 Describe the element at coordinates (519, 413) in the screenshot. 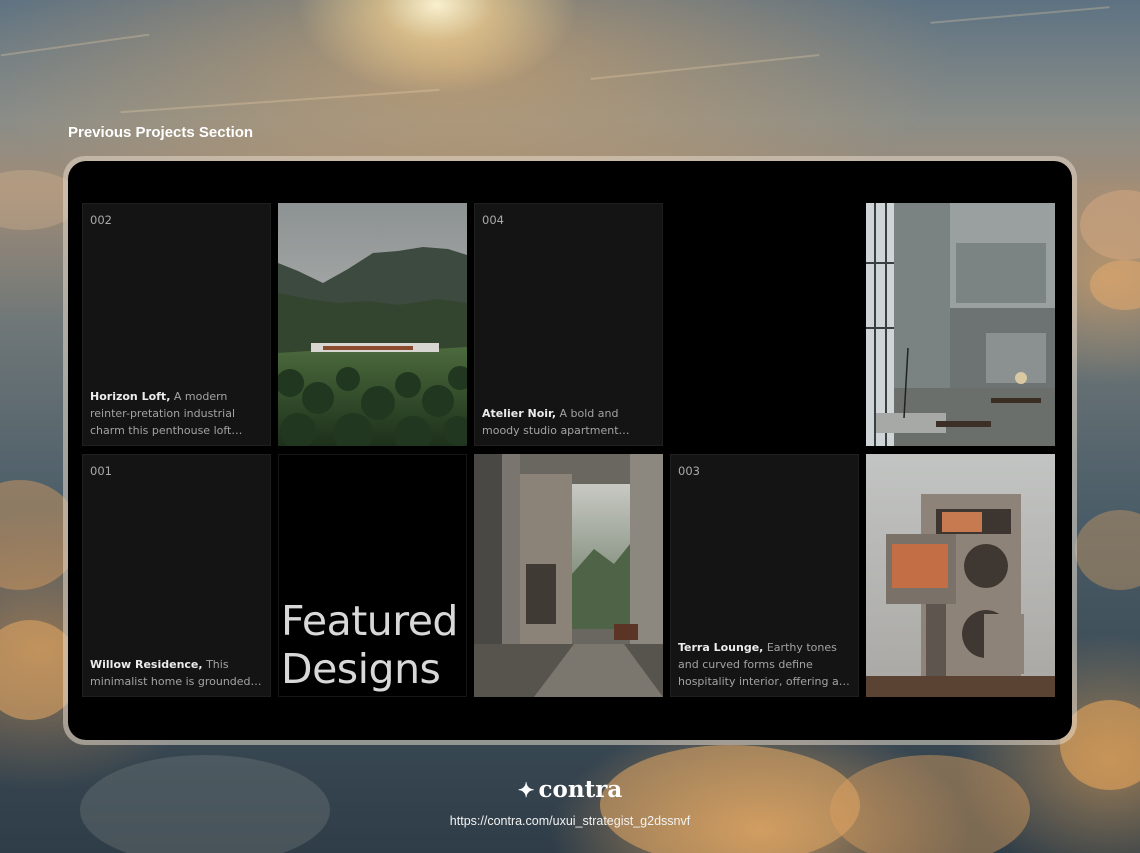

I see `project-name: Atelier Noir,` at that location.